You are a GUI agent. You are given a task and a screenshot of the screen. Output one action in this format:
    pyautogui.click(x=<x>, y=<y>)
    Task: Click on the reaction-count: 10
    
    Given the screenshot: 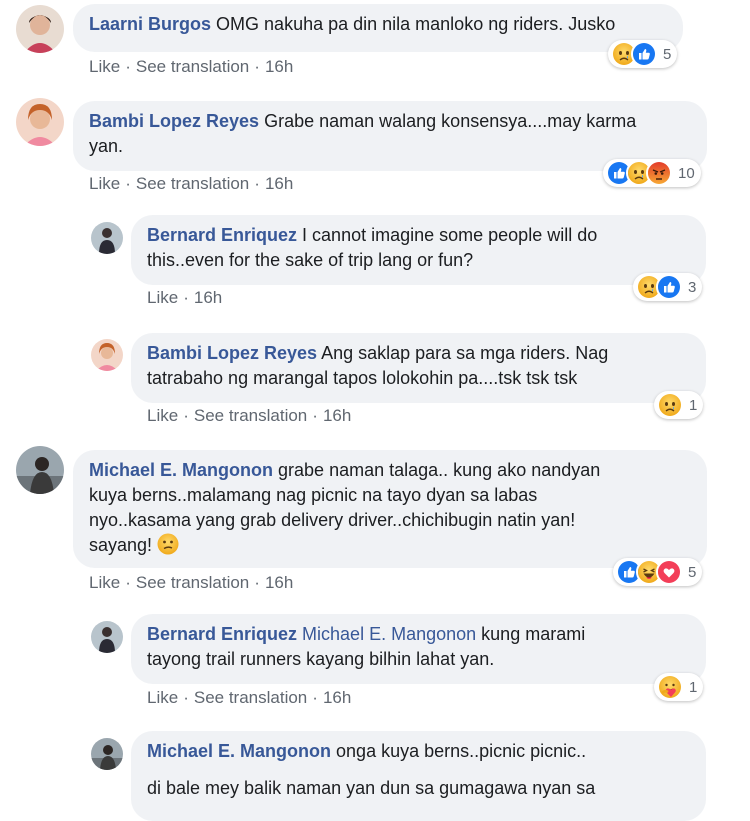 What is the action you would take?
    pyautogui.click(x=686, y=173)
    